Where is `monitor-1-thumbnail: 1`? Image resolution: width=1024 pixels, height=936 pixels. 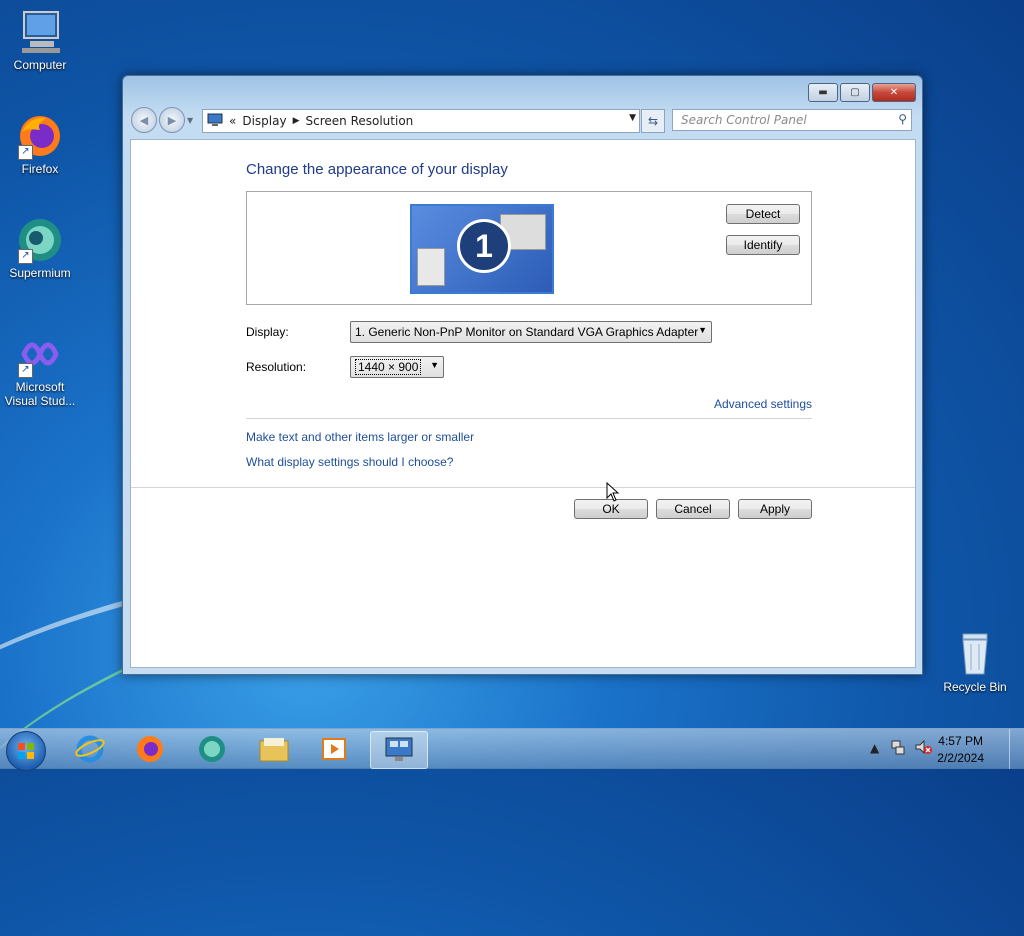
monitor-1-thumbnail: 1 is located at coordinates (482, 249).